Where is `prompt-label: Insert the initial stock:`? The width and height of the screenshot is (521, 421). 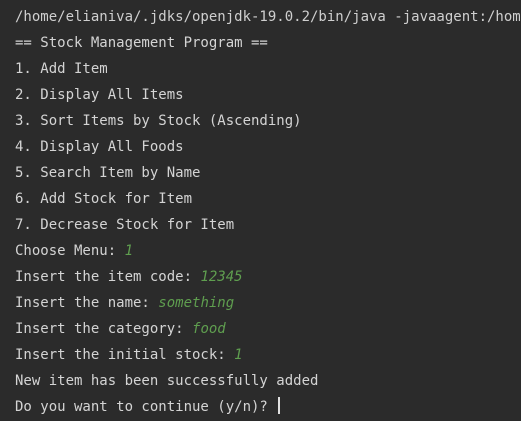 prompt-label: Insert the initial stock: is located at coordinates (125, 355).